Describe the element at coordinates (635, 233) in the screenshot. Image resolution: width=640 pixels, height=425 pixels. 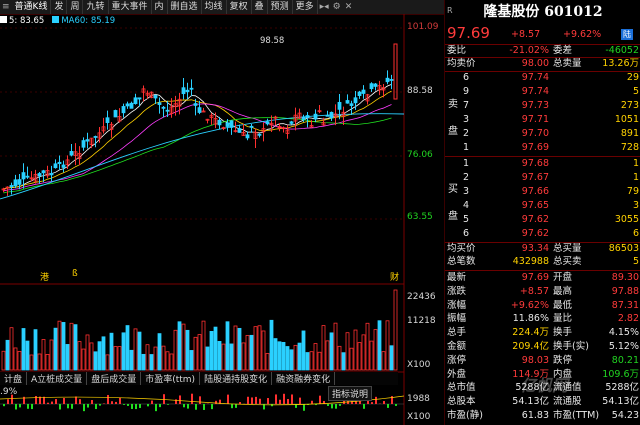
I see `bid-volume: 6` at that location.